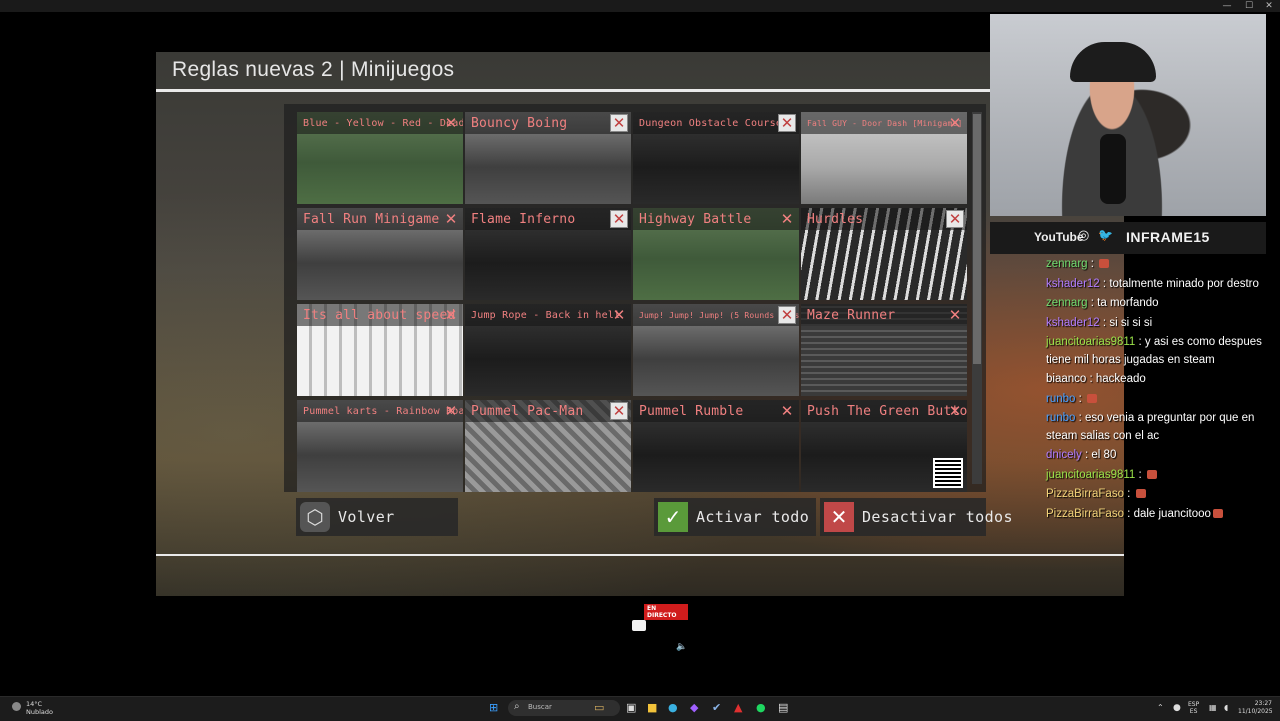 Image resolution: width=1280 pixels, height=721 pixels. I want to click on enable-all-button: ✓ Activar todo, so click(735, 517).